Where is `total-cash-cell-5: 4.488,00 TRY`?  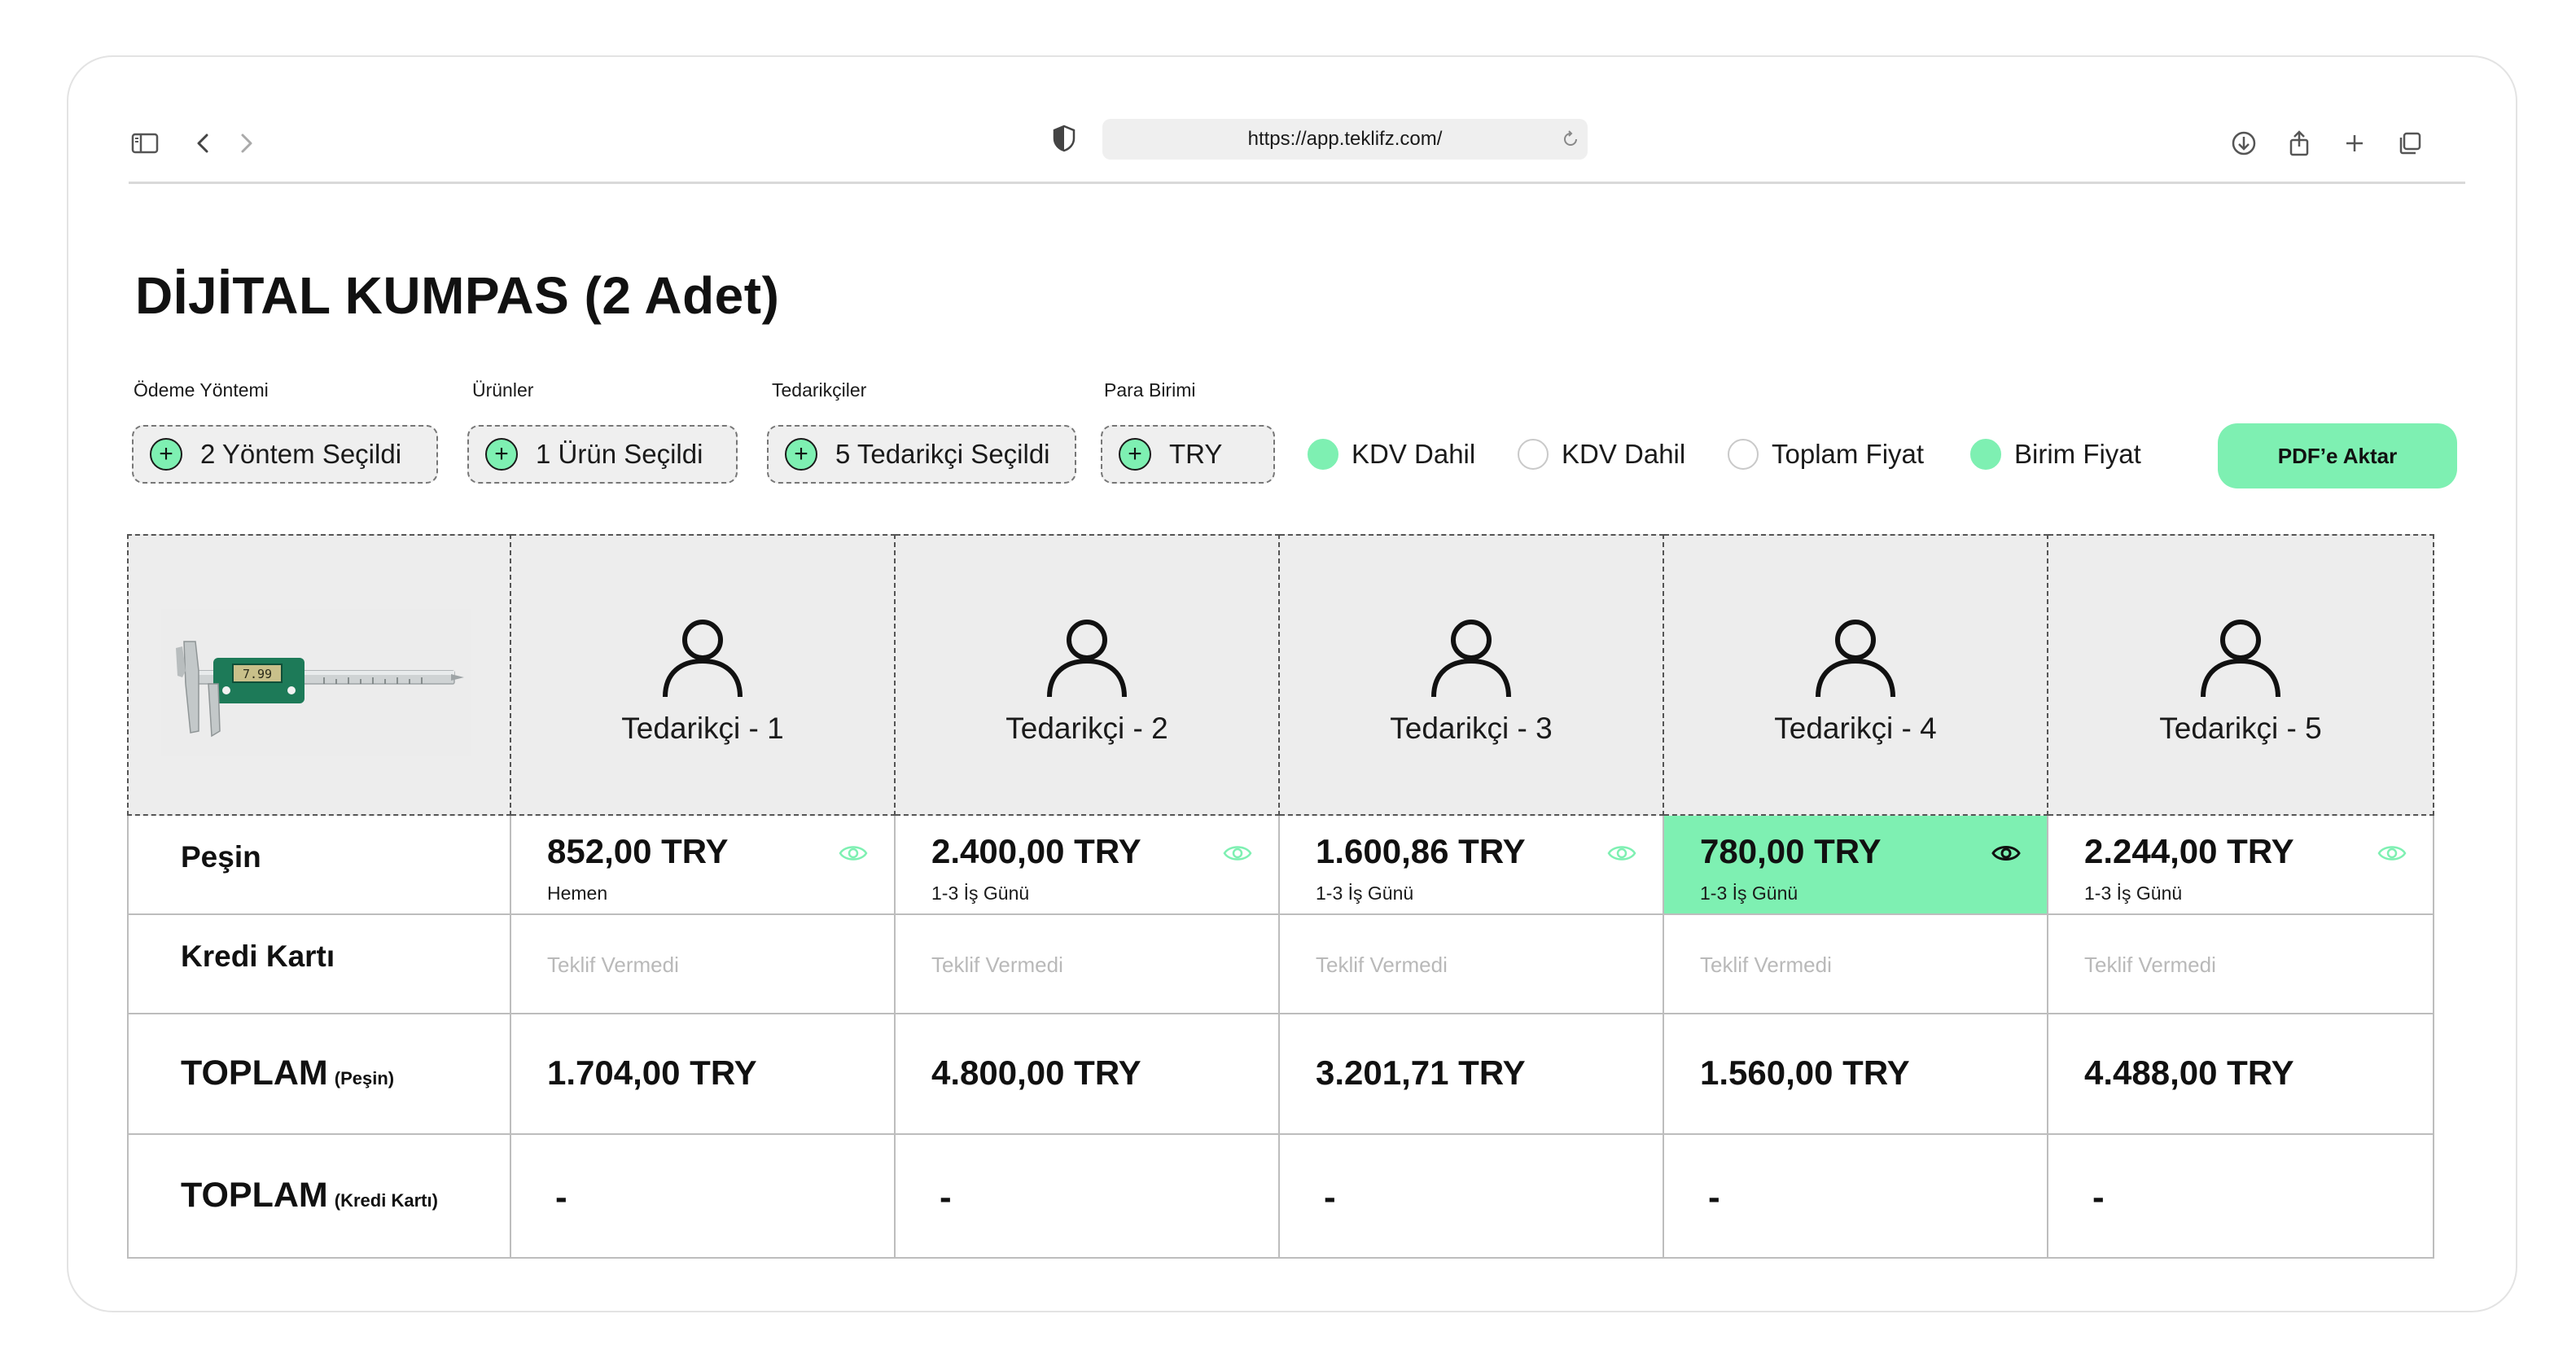
total-cash-cell-5: 4.488,00 TRY is located at coordinates (2241, 1074).